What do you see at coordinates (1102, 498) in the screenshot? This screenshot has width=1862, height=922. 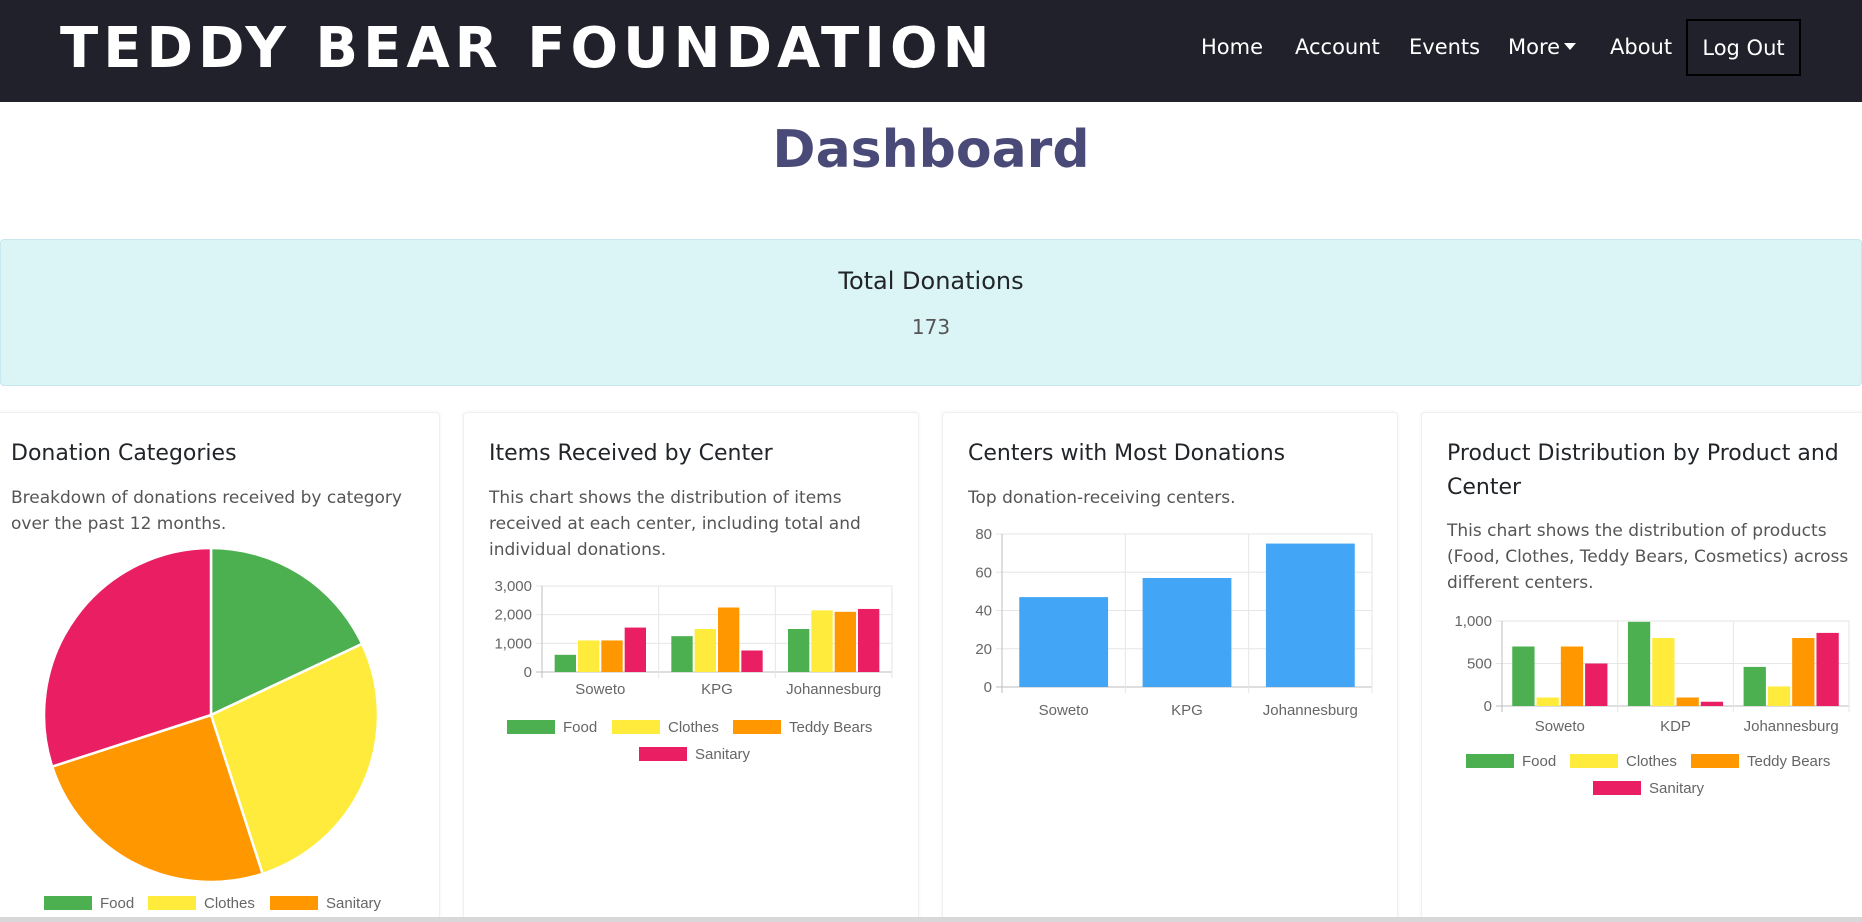 I see `card-description: Top donation-receiving centers.` at bounding box center [1102, 498].